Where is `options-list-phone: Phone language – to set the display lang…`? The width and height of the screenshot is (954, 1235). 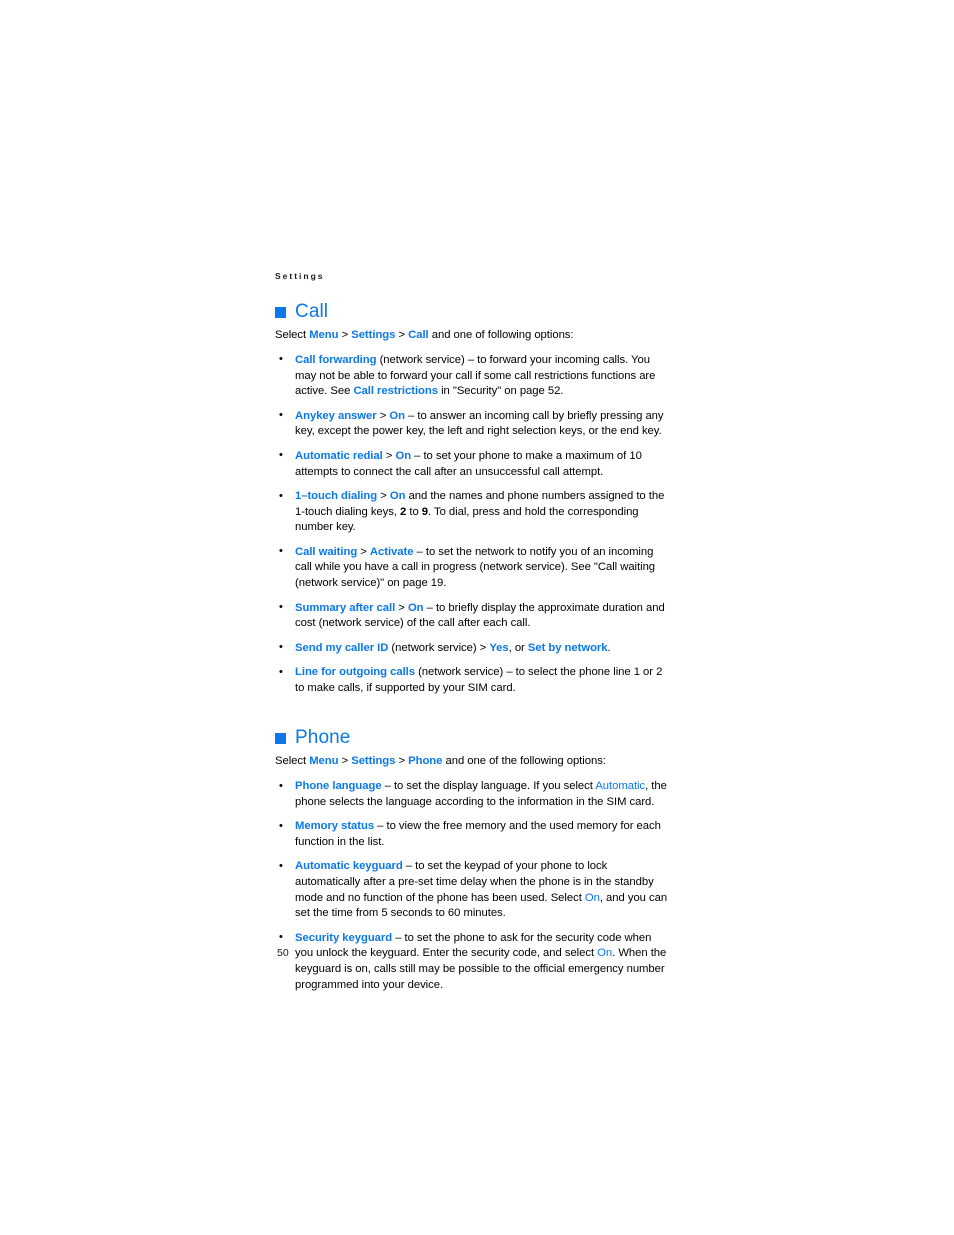
options-list-phone: Phone language – to set the display lang… is located at coordinates (472, 886).